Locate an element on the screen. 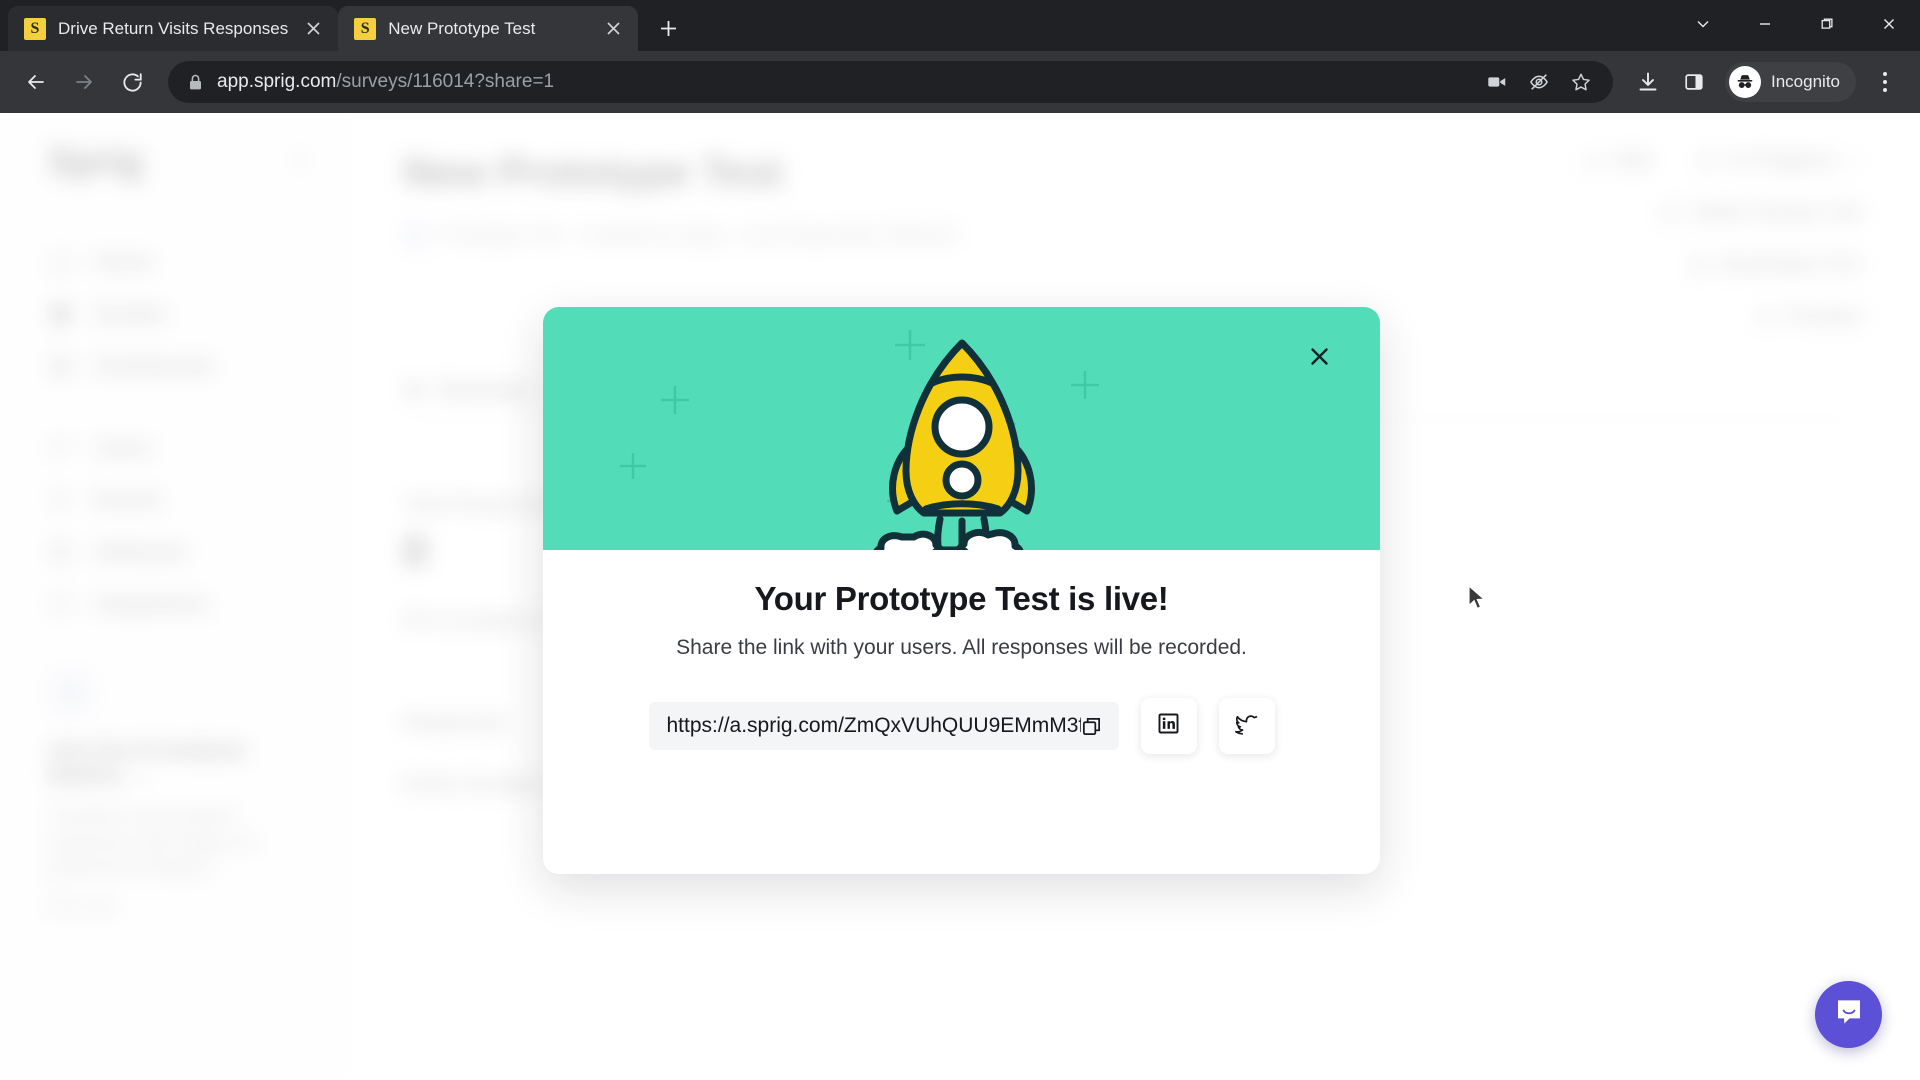  profile-label: Incognito is located at coordinates (1805, 81).